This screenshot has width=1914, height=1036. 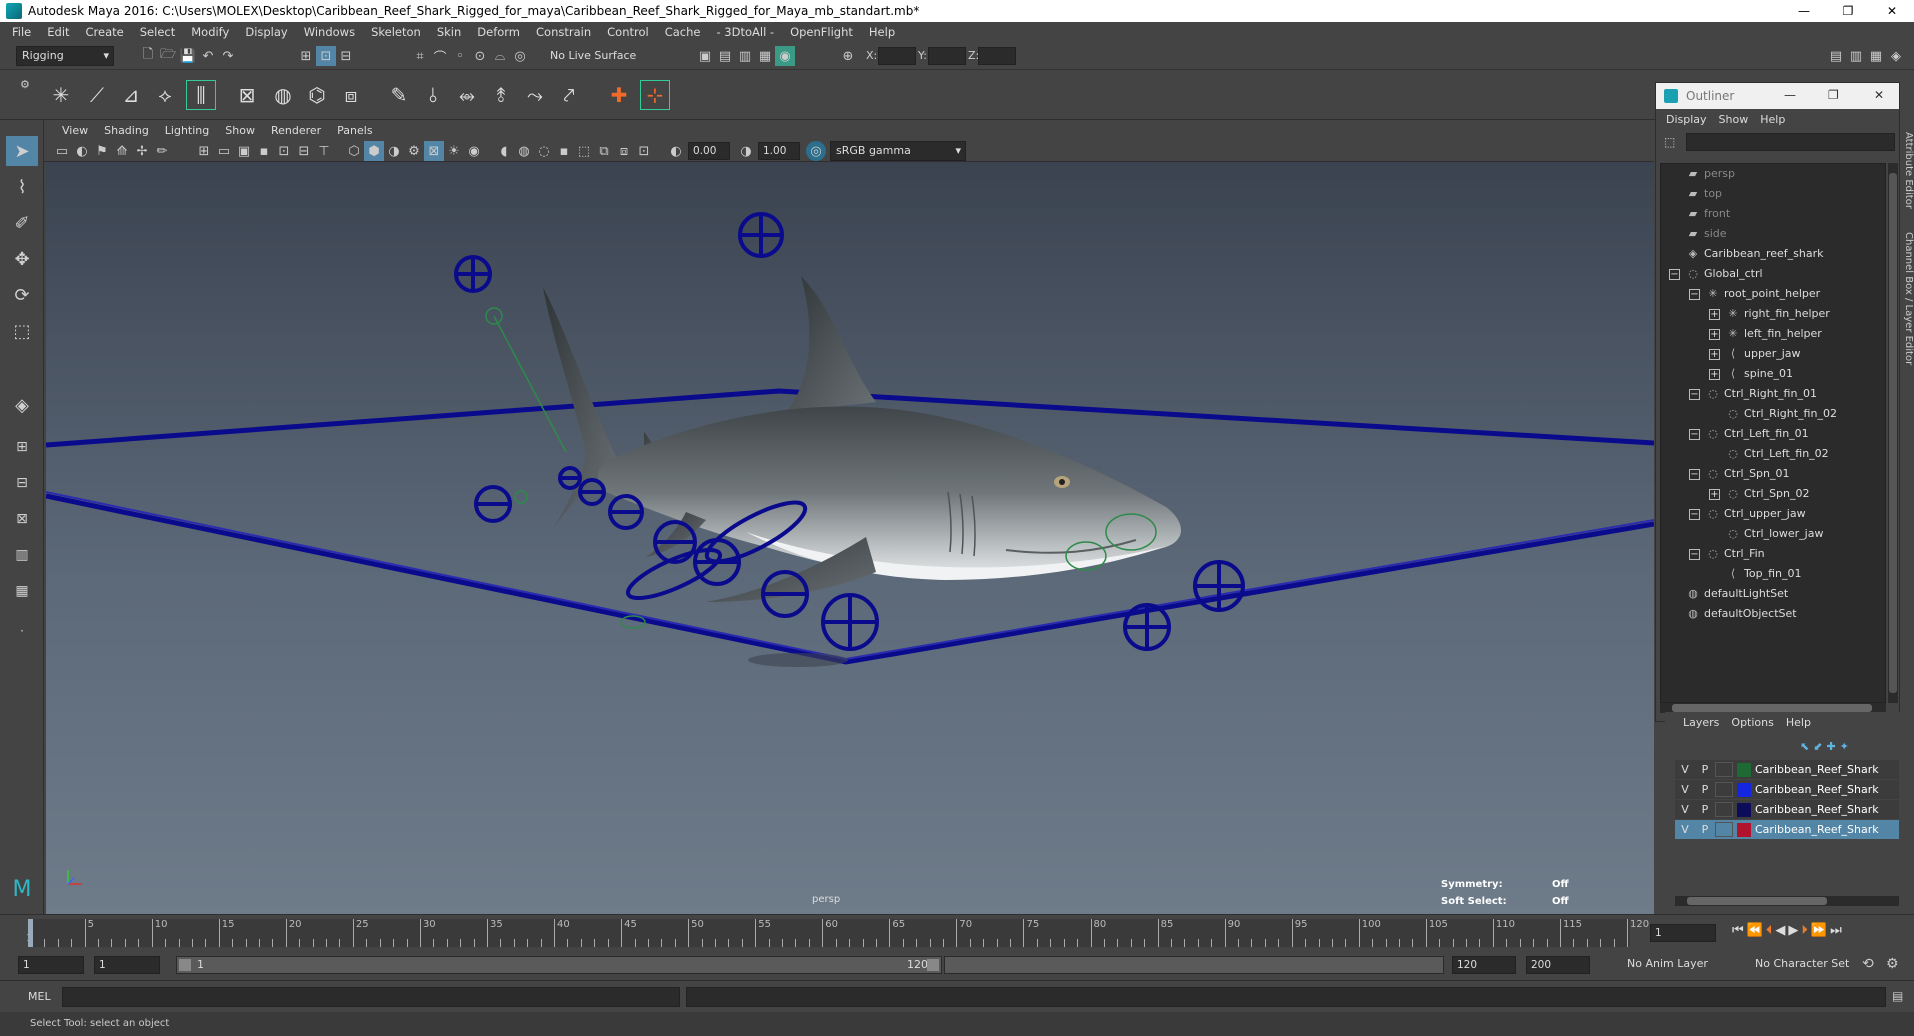 What do you see at coordinates (168, 56) in the screenshot?
I see `open-scene-icon: 🗁` at bounding box center [168, 56].